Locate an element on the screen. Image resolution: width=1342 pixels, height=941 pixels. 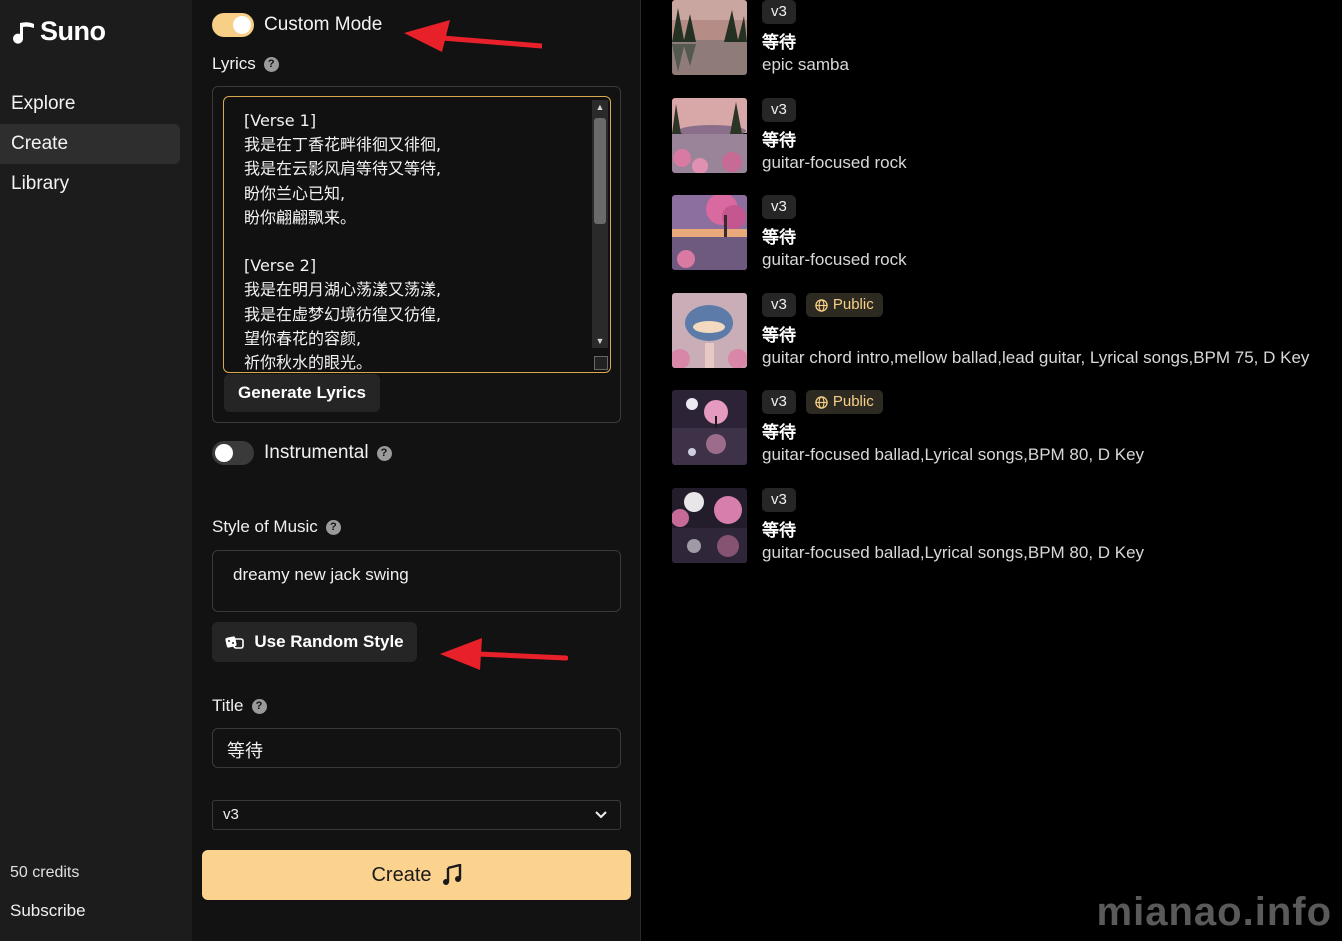
chevron-down-icon is located at coordinates (601, 815).